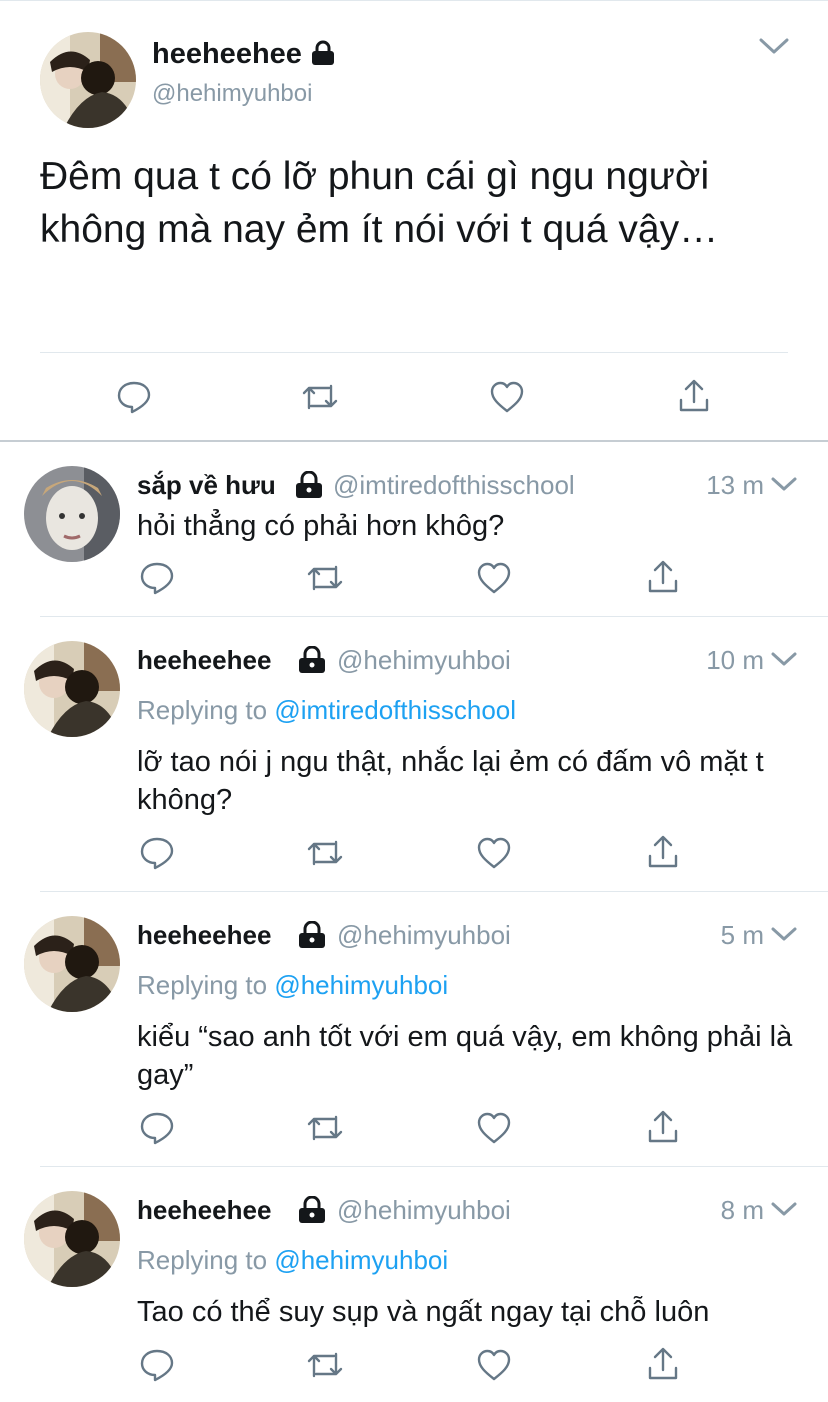 This screenshot has width=828, height=1402. Describe the element at coordinates (232, 94) in the screenshot. I see `main-tweet-handle: @hehimyuhboi` at that location.